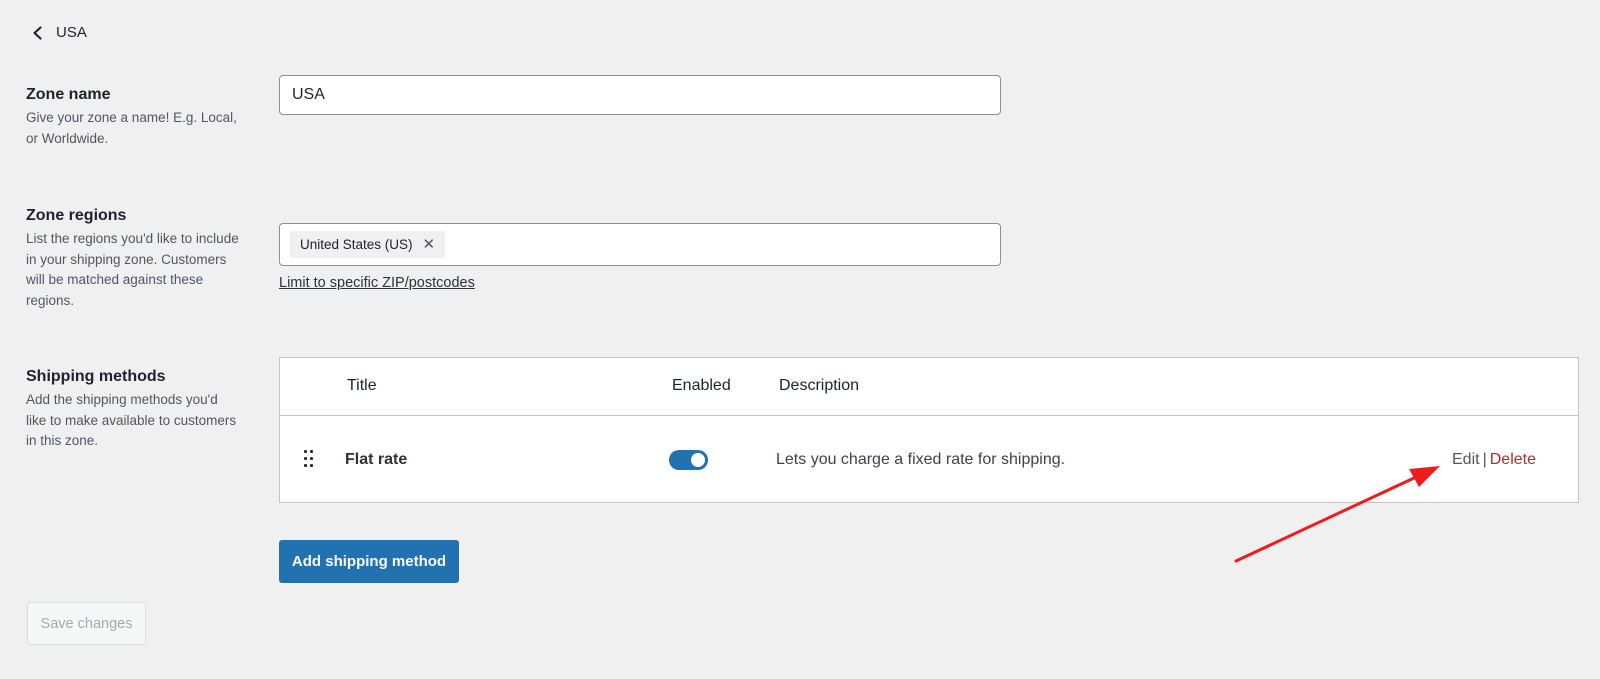  I want to click on delete-link: Delete, so click(1513, 459).